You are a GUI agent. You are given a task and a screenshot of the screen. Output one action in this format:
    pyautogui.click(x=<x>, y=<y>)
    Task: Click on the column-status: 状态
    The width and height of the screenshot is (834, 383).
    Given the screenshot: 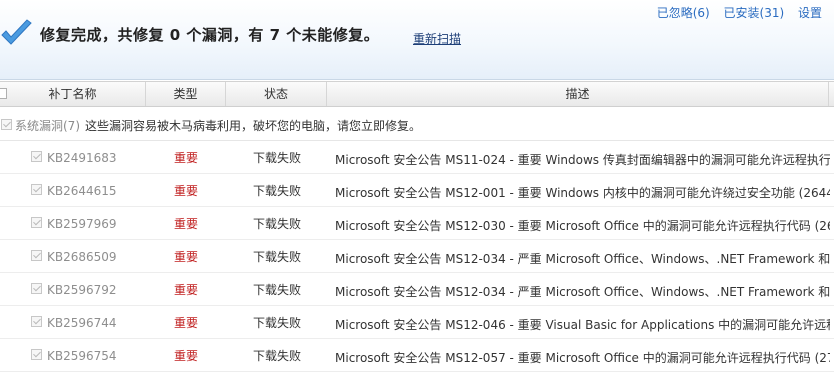 What is the action you would take?
    pyautogui.click(x=276, y=94)
    